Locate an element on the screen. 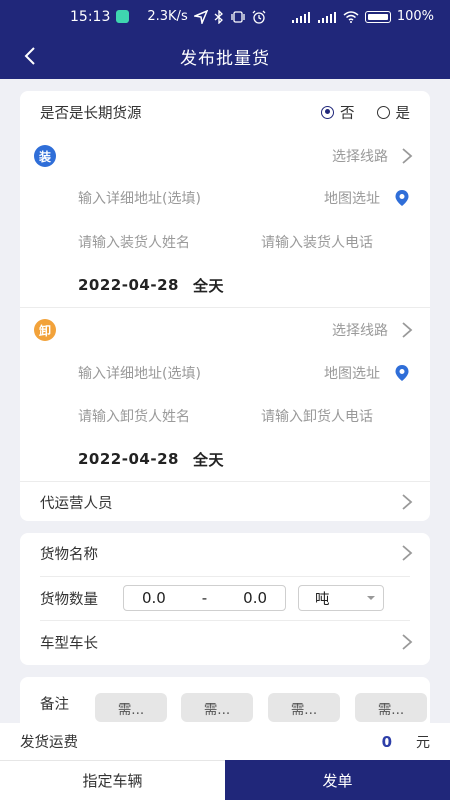 This screenshot has height=800, width=450. loading-address-row: 输入详细地址(选填) 地图选址 is located at coordinates (225, 198).